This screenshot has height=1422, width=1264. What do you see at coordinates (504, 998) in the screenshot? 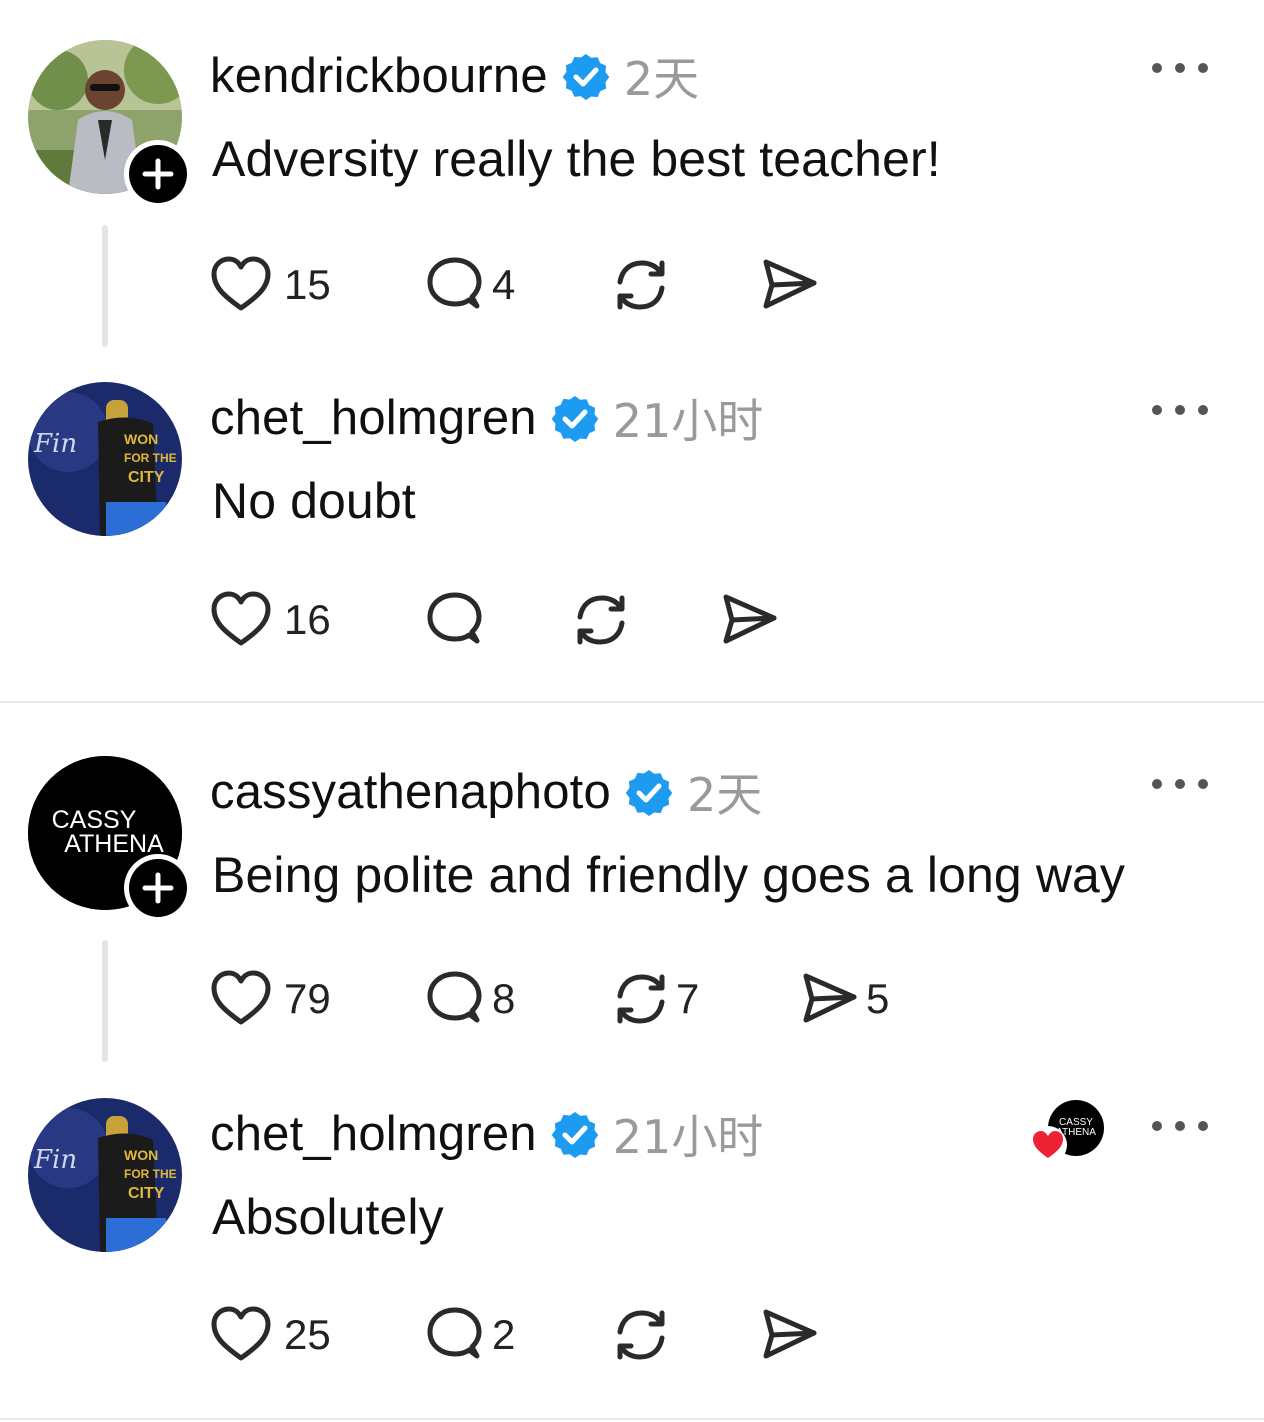
I see `comment-count: 8` at bounding box center [504, 998].